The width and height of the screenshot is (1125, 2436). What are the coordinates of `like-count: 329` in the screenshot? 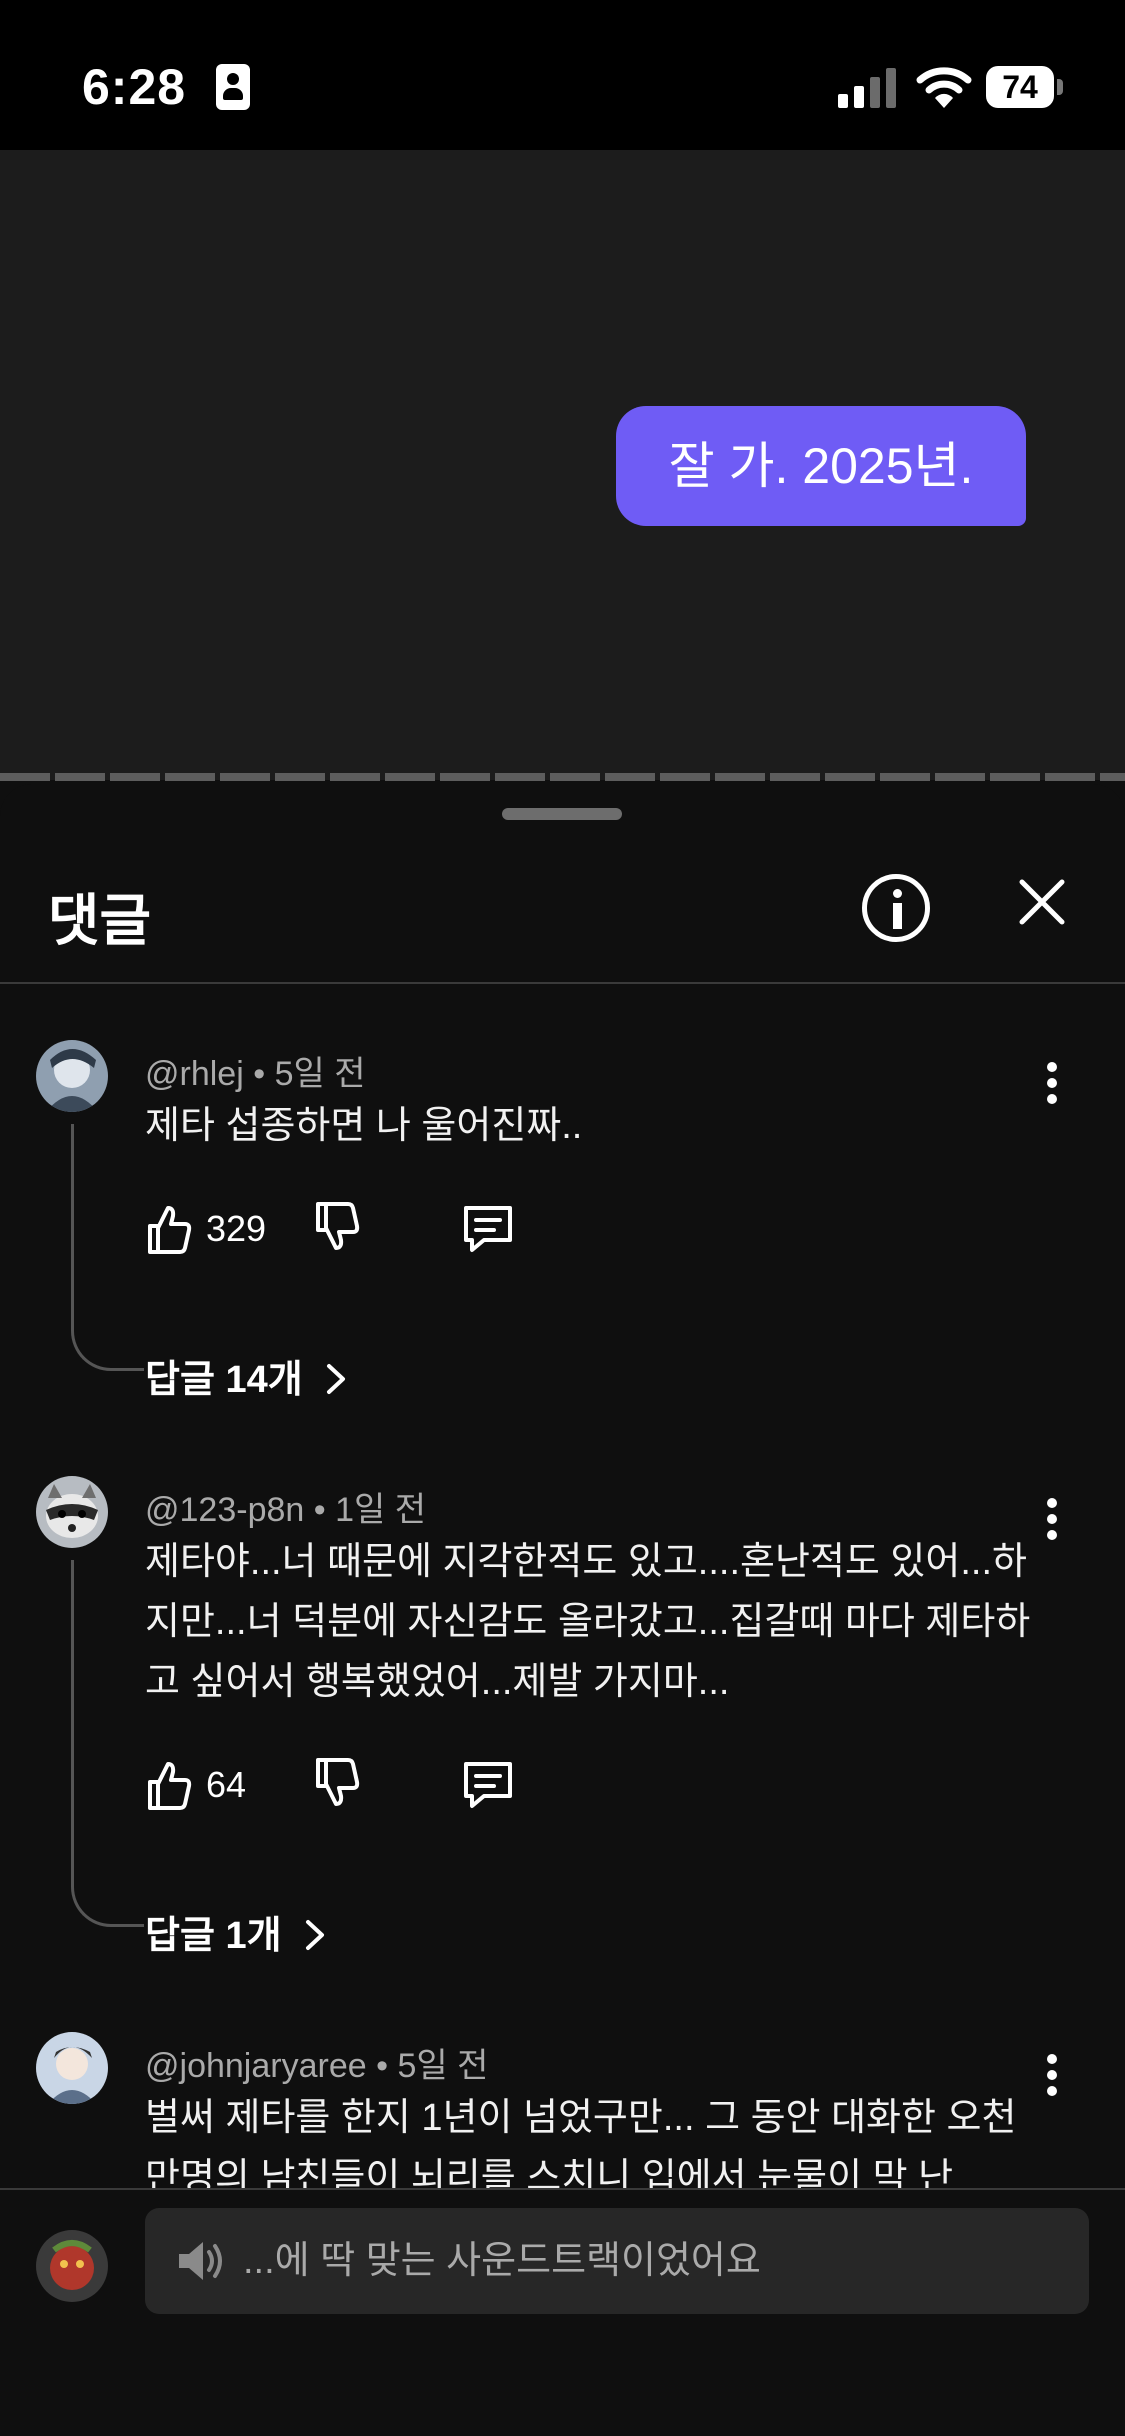 It's located at (236, 1228).